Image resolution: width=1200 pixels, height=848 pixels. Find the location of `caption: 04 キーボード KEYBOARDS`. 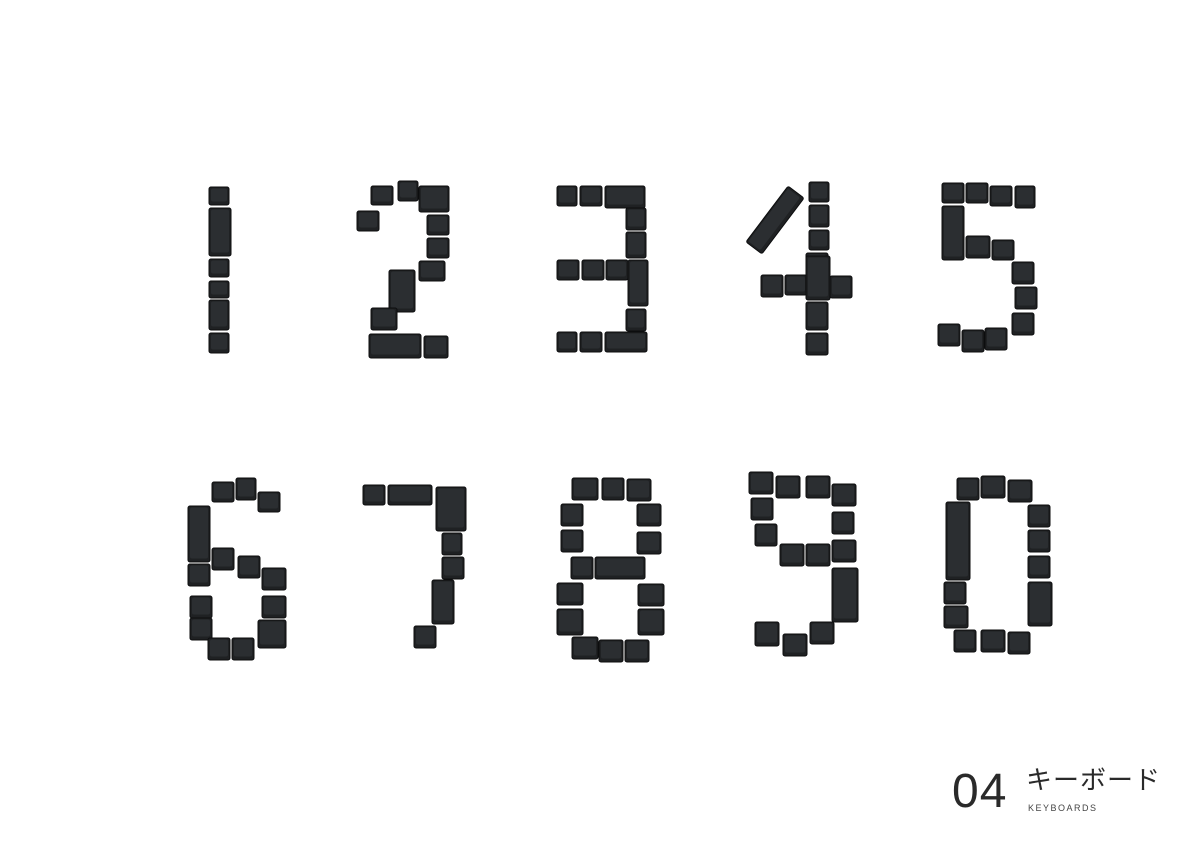

caption: 04 キーボード KEYBOARDS is located at coordinates (1072, 794).